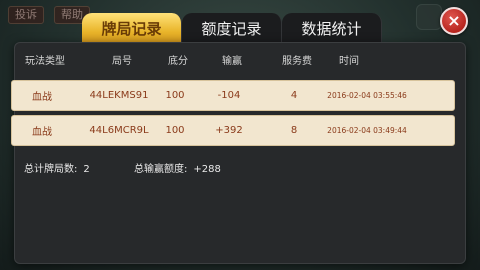  What do you see at coordinates (332, 28) in the screenshot?
I see `tab-statistics: 数据统计` at bounding box center [332, 28].